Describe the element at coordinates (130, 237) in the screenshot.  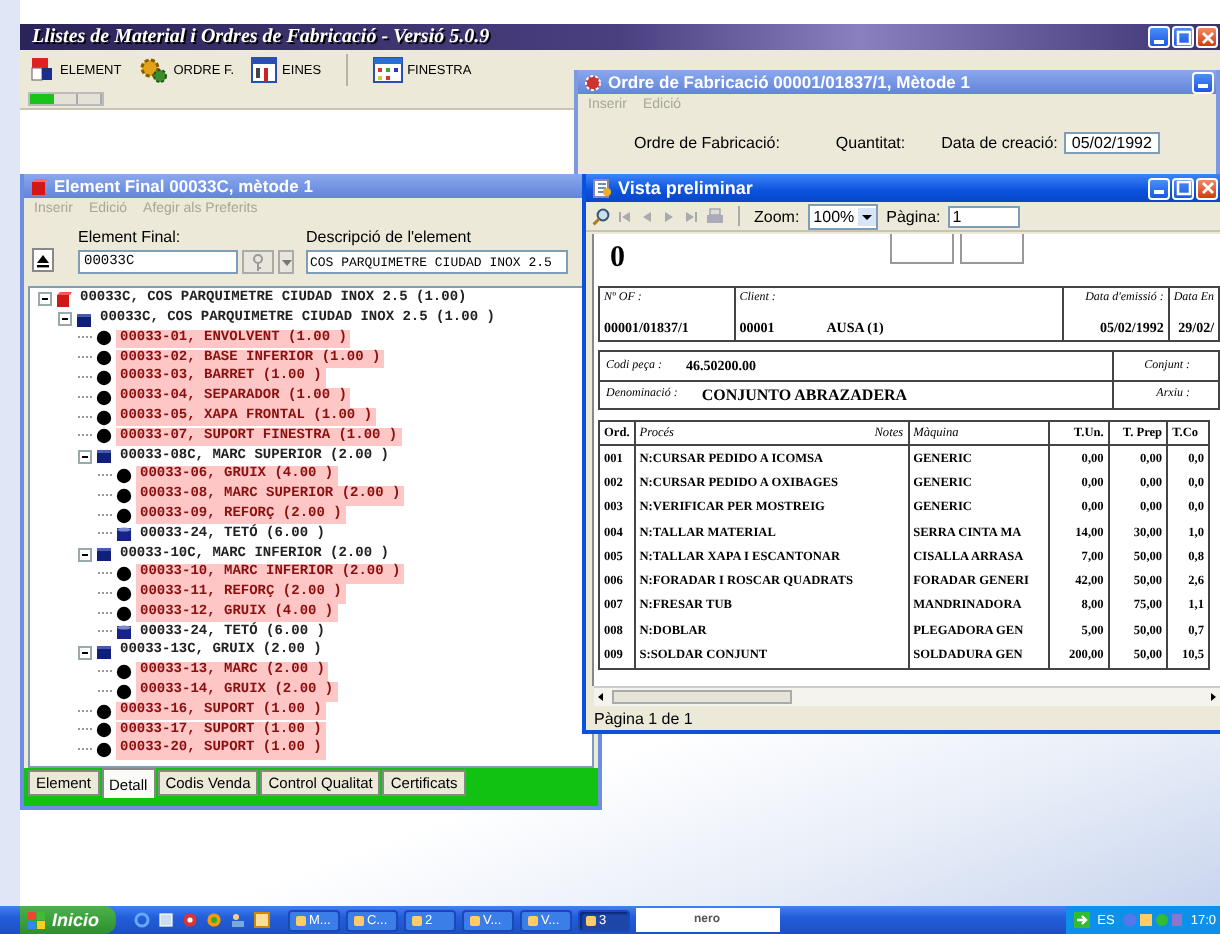
I see `field-label: Element Final:` at that location.